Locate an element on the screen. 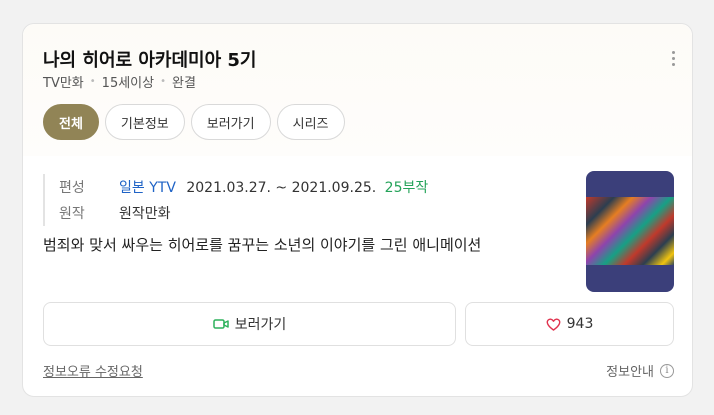 This screenshot has height=415, width=714. watch-button-label: 보러가기 is located at coordinates (260, 325).